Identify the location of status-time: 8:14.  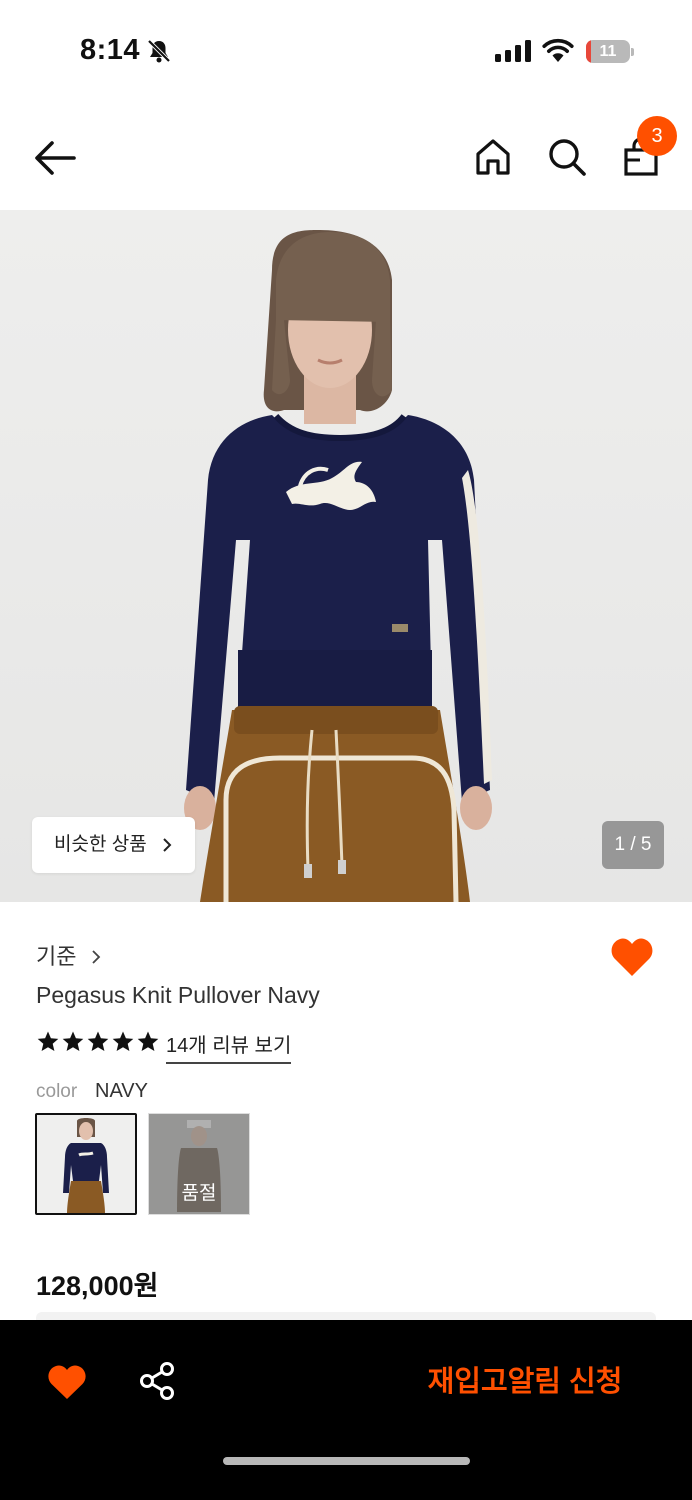
(110, 50).